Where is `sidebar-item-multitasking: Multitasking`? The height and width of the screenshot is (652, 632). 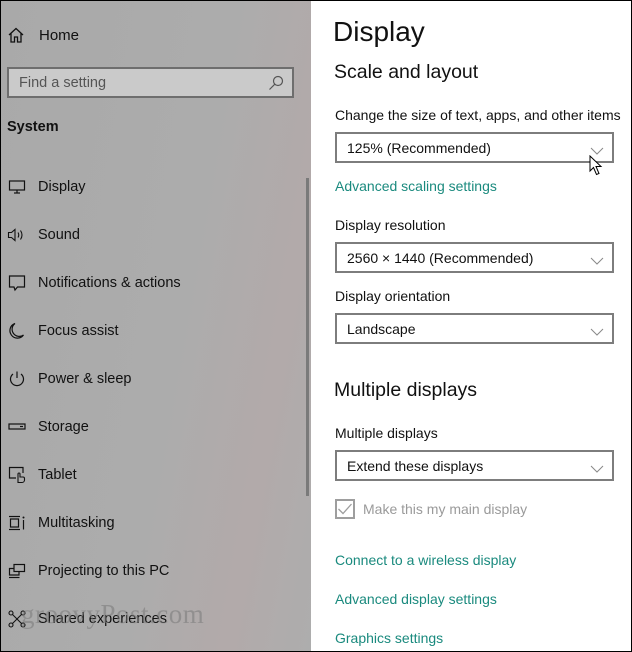 sidebar-item-multitasking: Multitasking is located at coordinates (151, 523).